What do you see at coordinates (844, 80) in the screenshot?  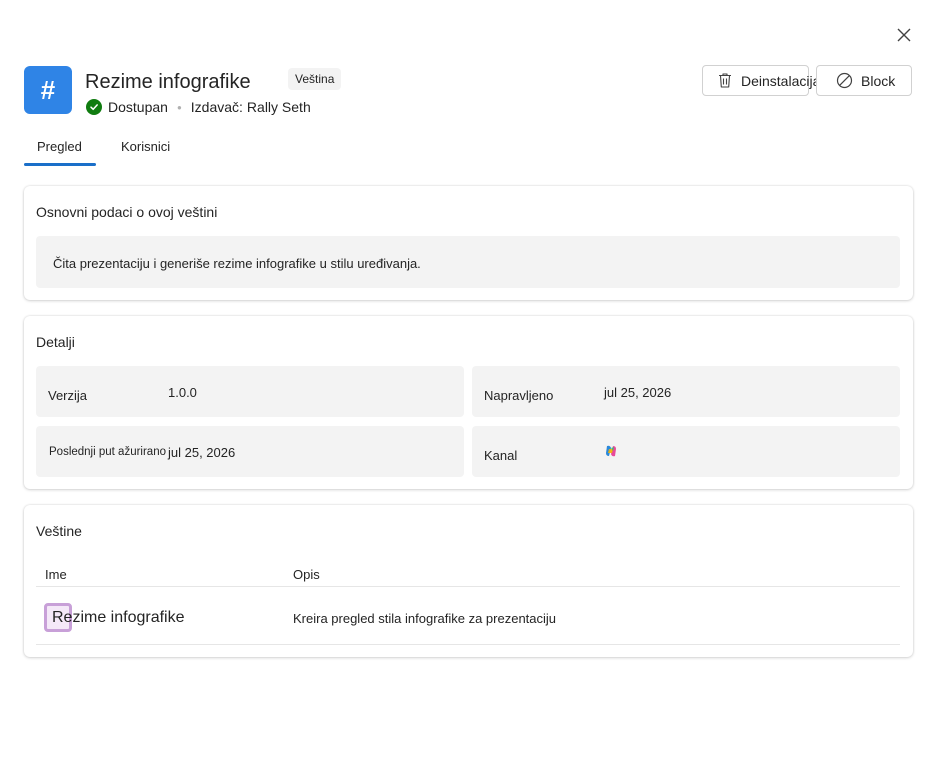 I see `block-icon` at bounding box center [844, 80].